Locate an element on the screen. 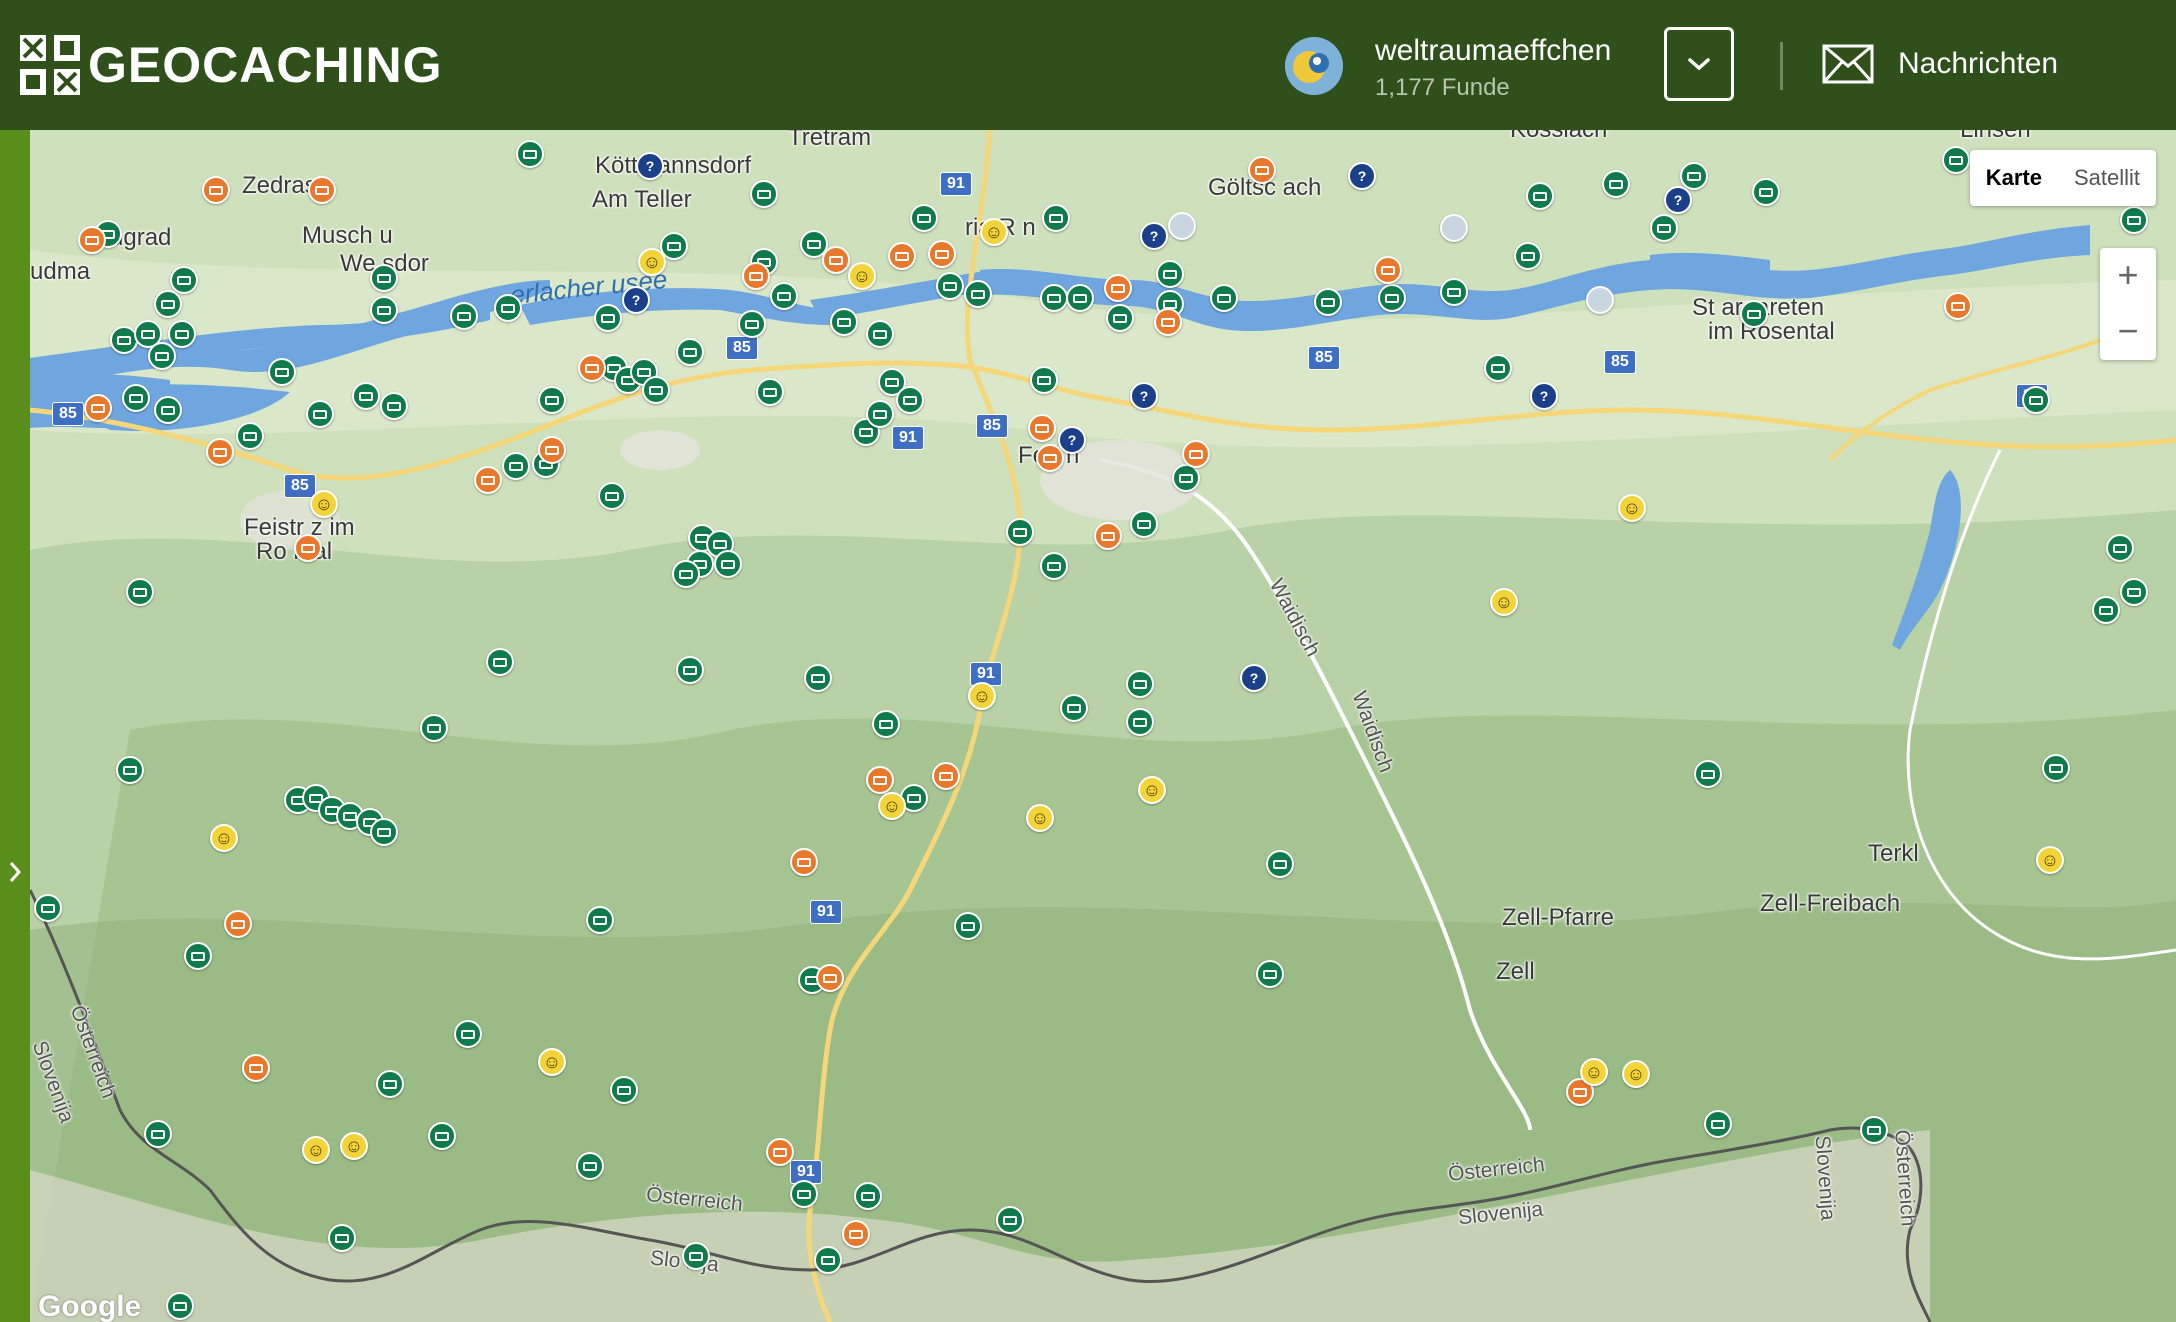 The image size is (2176, 1322). user-menu-button is located at coordinates (1699, 64).